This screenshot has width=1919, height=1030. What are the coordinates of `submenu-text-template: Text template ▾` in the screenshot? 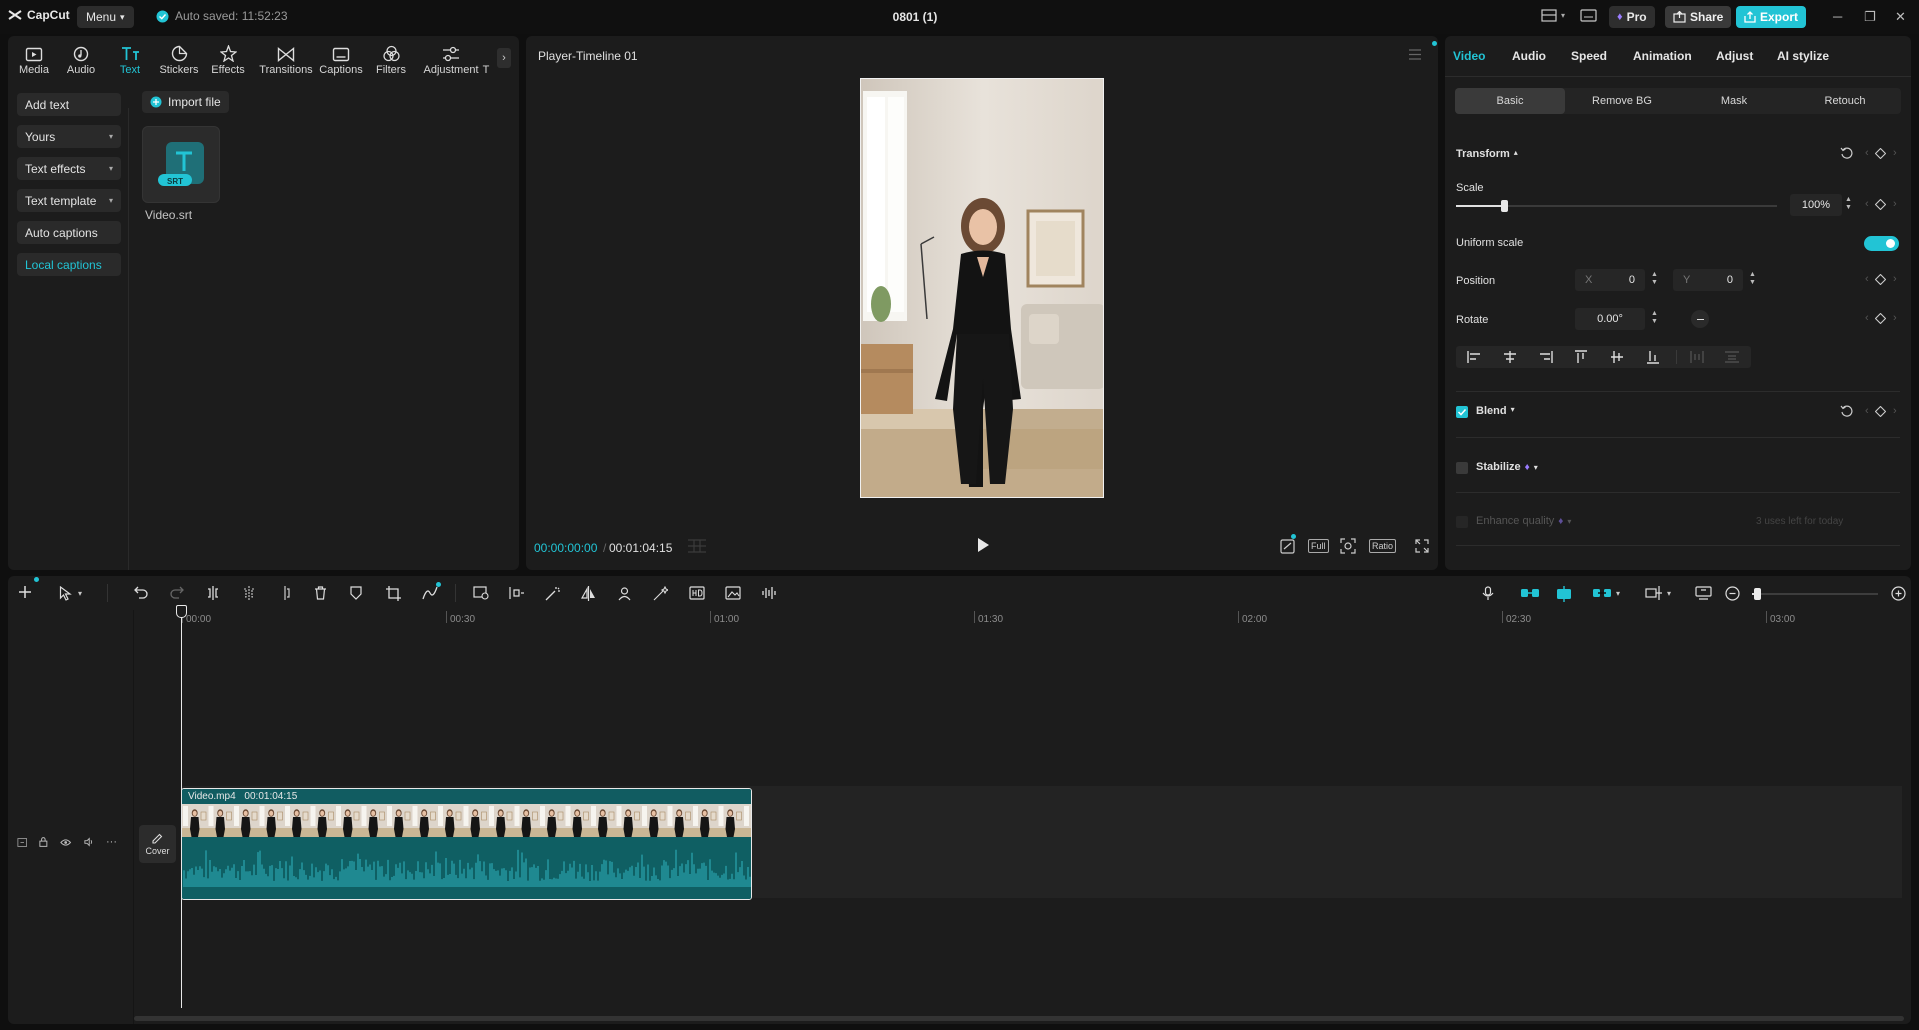 It's located at (69, 200).